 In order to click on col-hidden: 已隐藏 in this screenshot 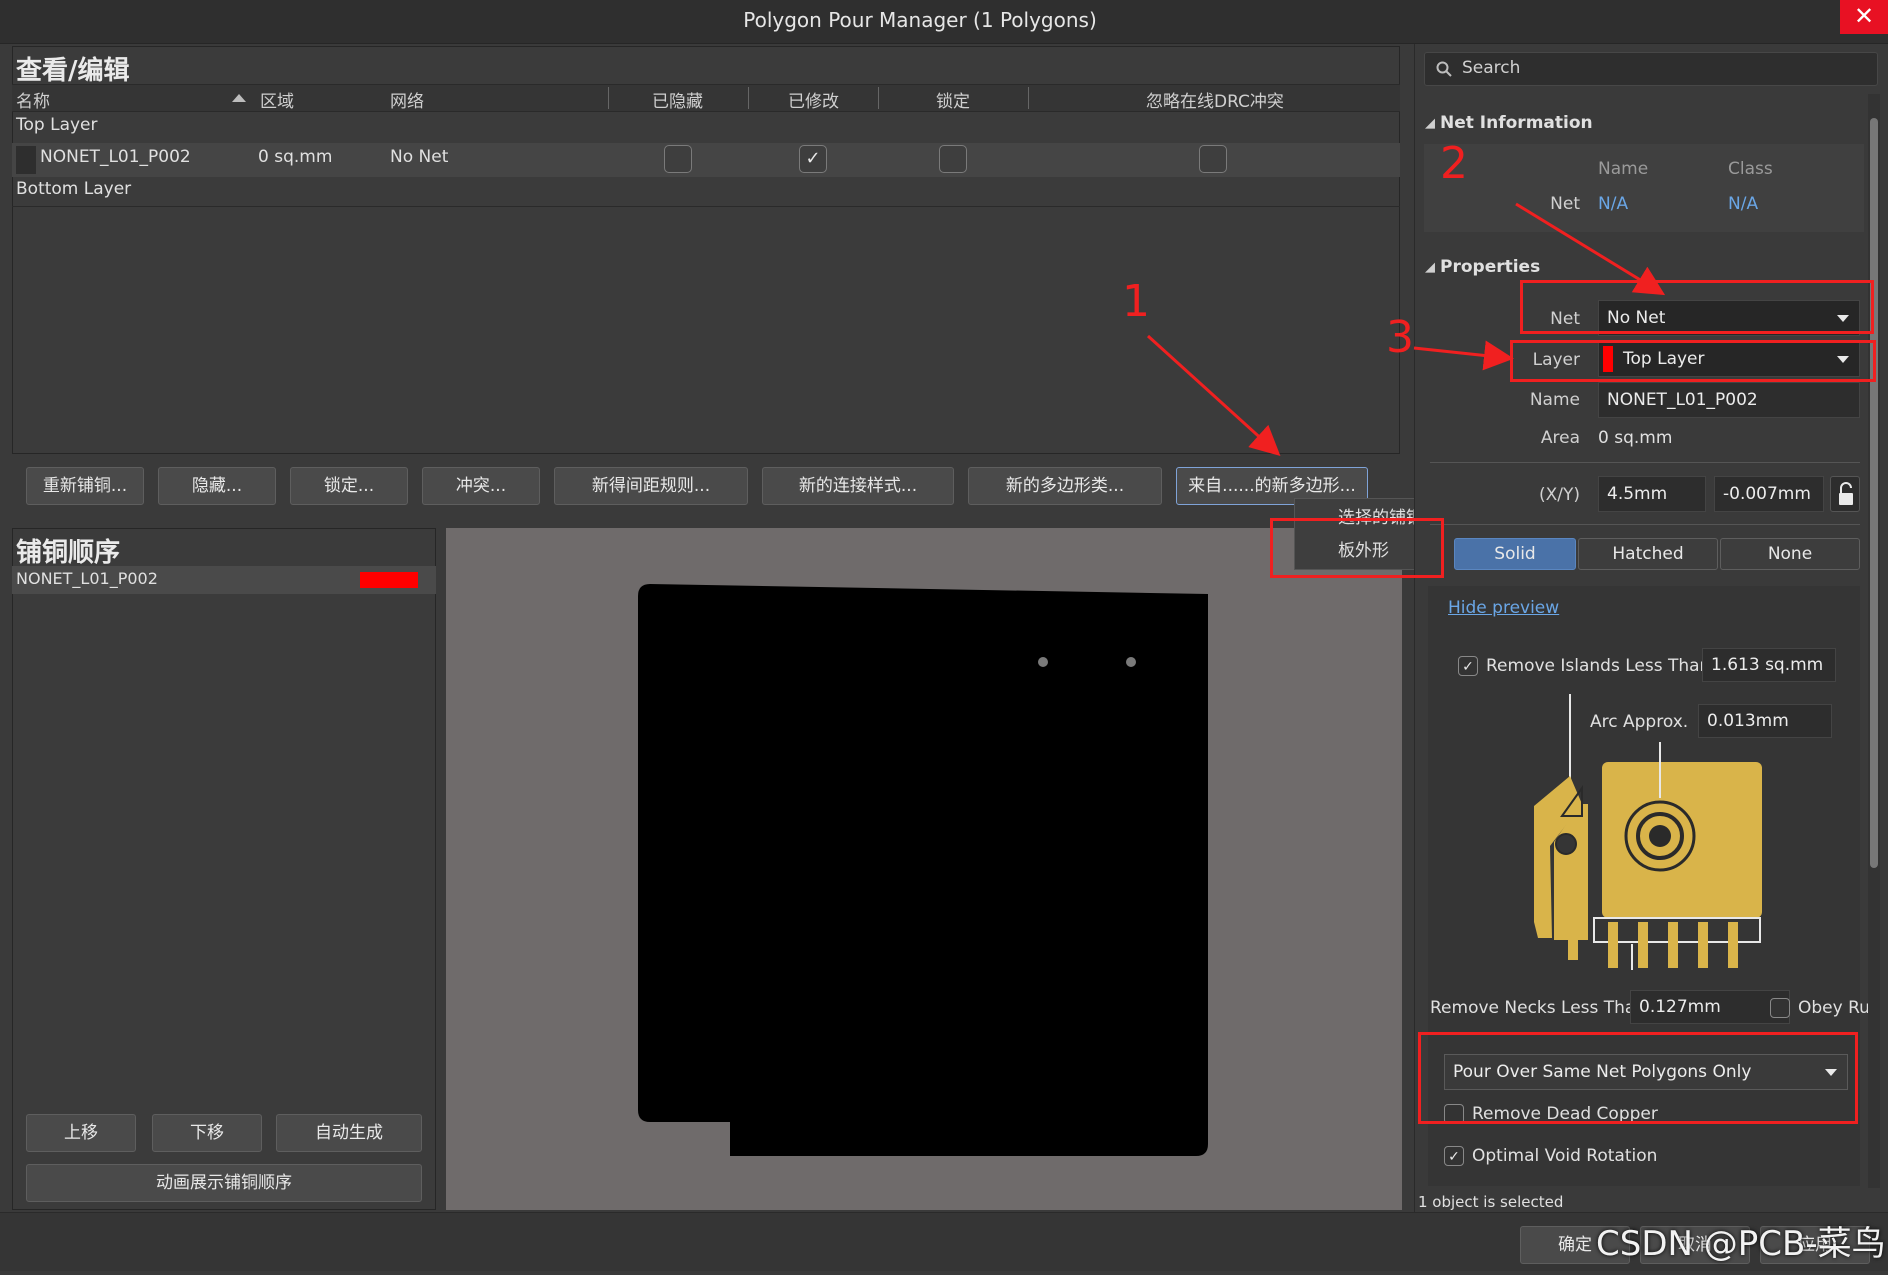, I will do `click(677, 99)`.